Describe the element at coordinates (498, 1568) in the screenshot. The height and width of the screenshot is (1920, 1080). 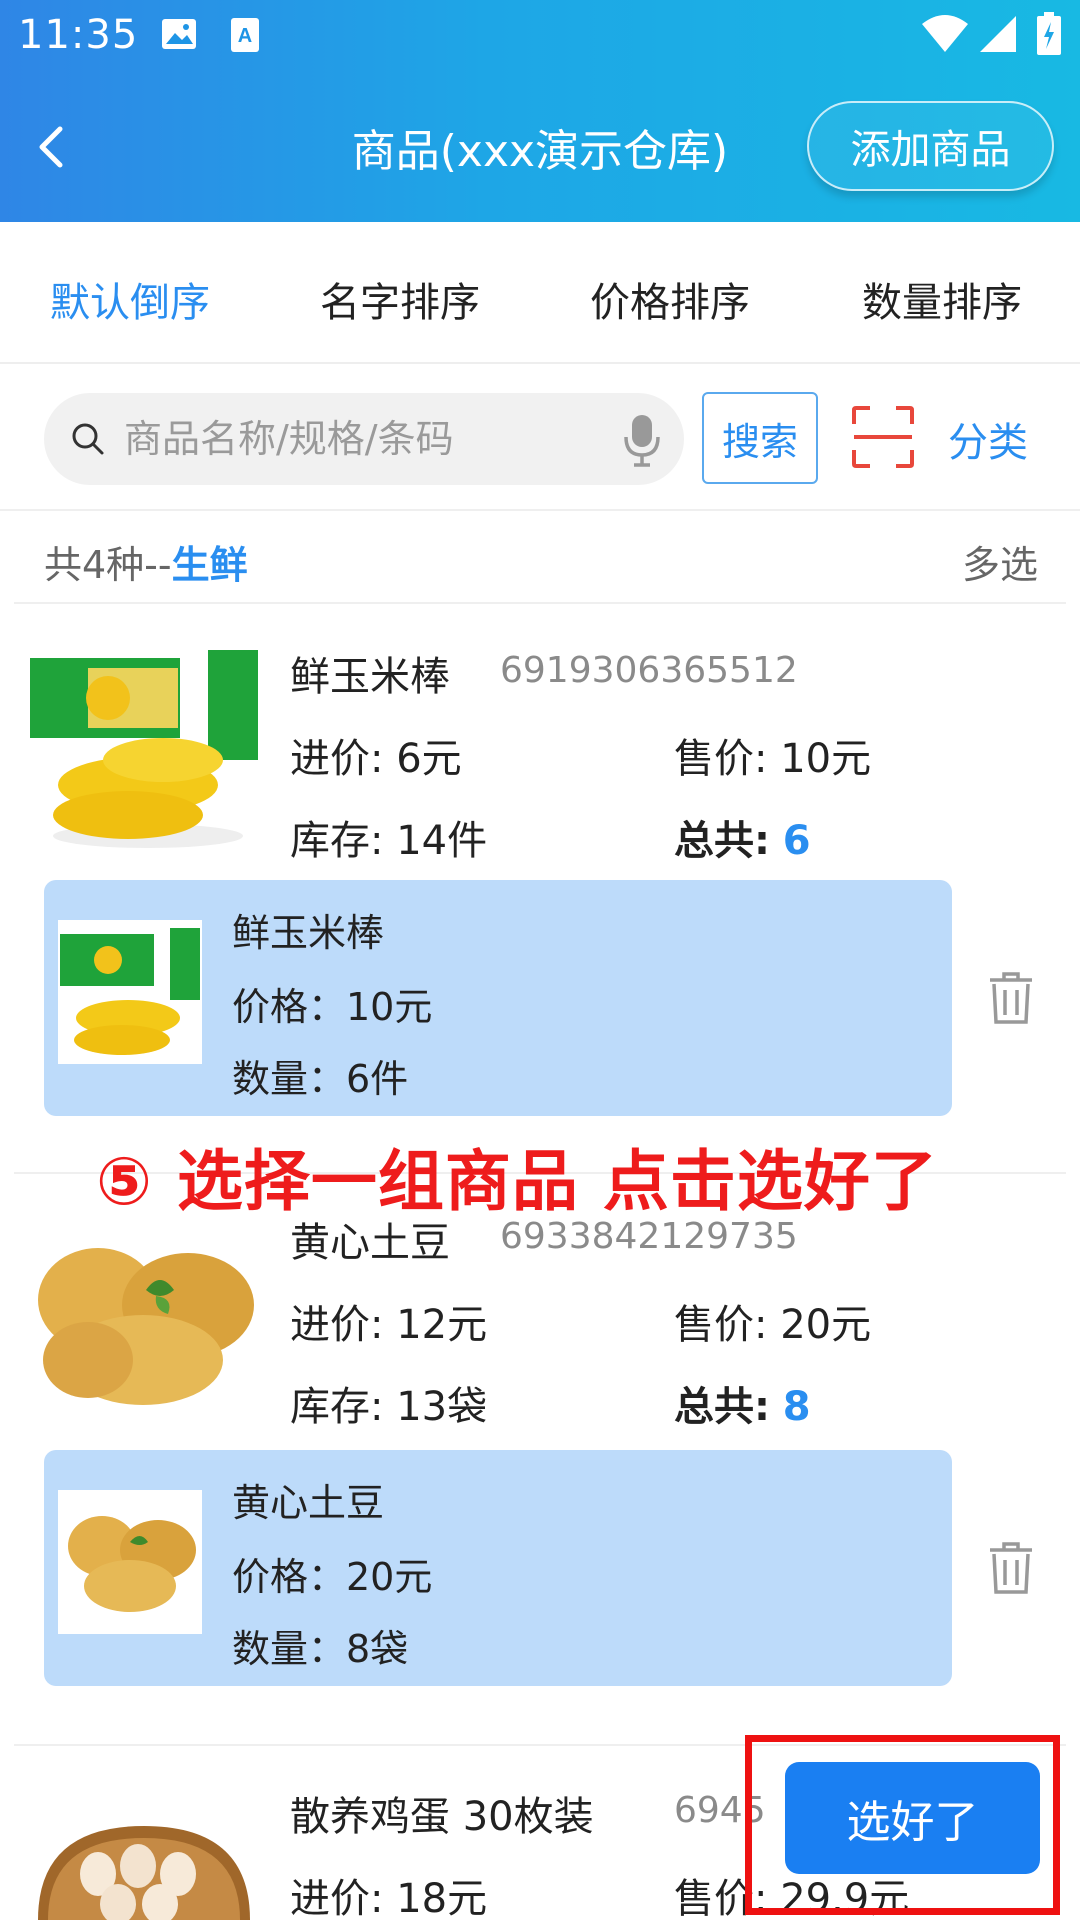
I see `selected-item: 黄心土豆 价格：20元 数量：8袋` at that location.